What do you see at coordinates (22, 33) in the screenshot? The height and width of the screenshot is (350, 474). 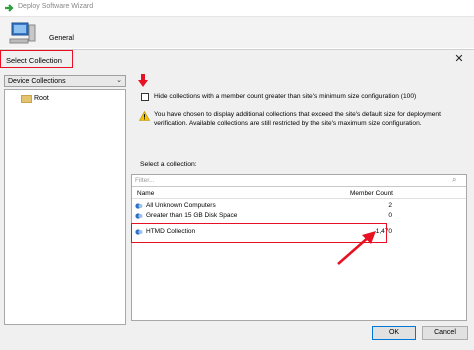 I see `computer-icon` at bounding box center [22, 33].